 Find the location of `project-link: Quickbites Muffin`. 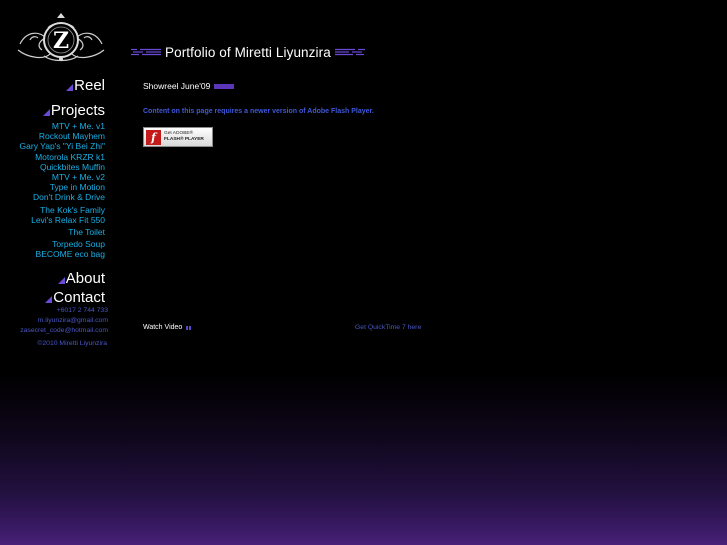

project-link: Quickbites Muffin is located at coordinates (62, 167).